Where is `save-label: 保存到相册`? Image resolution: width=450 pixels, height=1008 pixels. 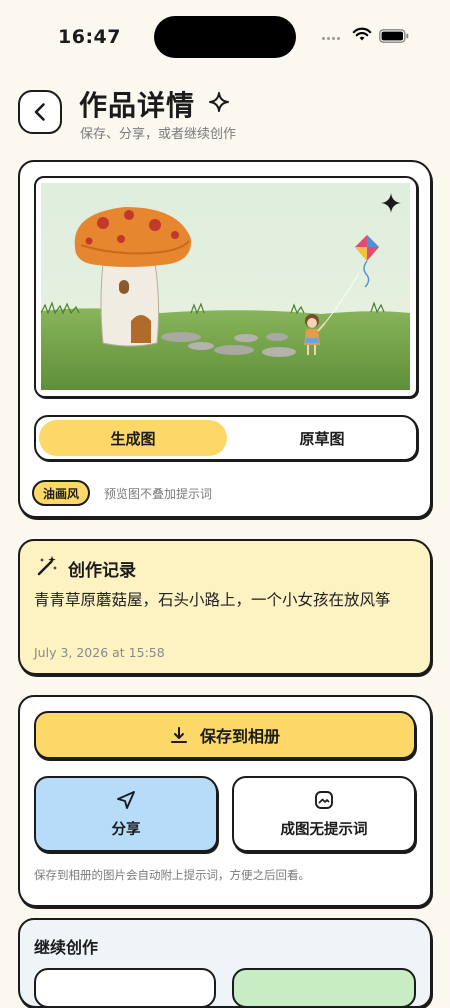 save-label: 保存到相册 is located at coordinates (239, 736).